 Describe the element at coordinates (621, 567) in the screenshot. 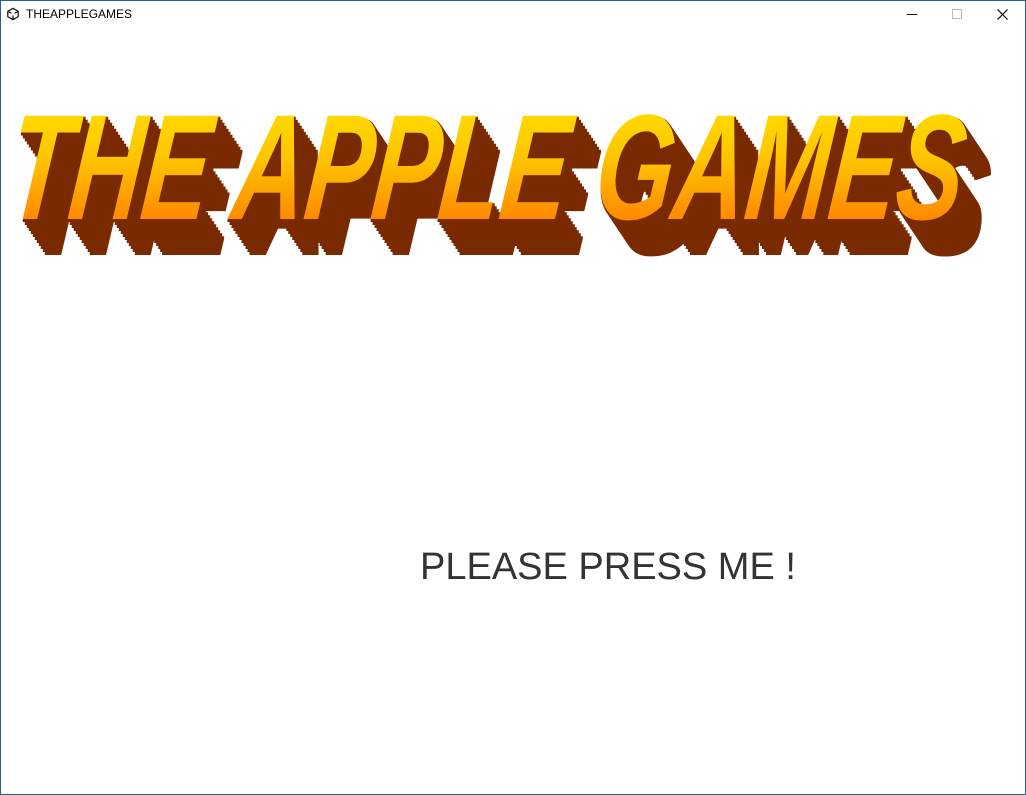

I see `press-me-button: PLEASE PRESS ME !` at that location.